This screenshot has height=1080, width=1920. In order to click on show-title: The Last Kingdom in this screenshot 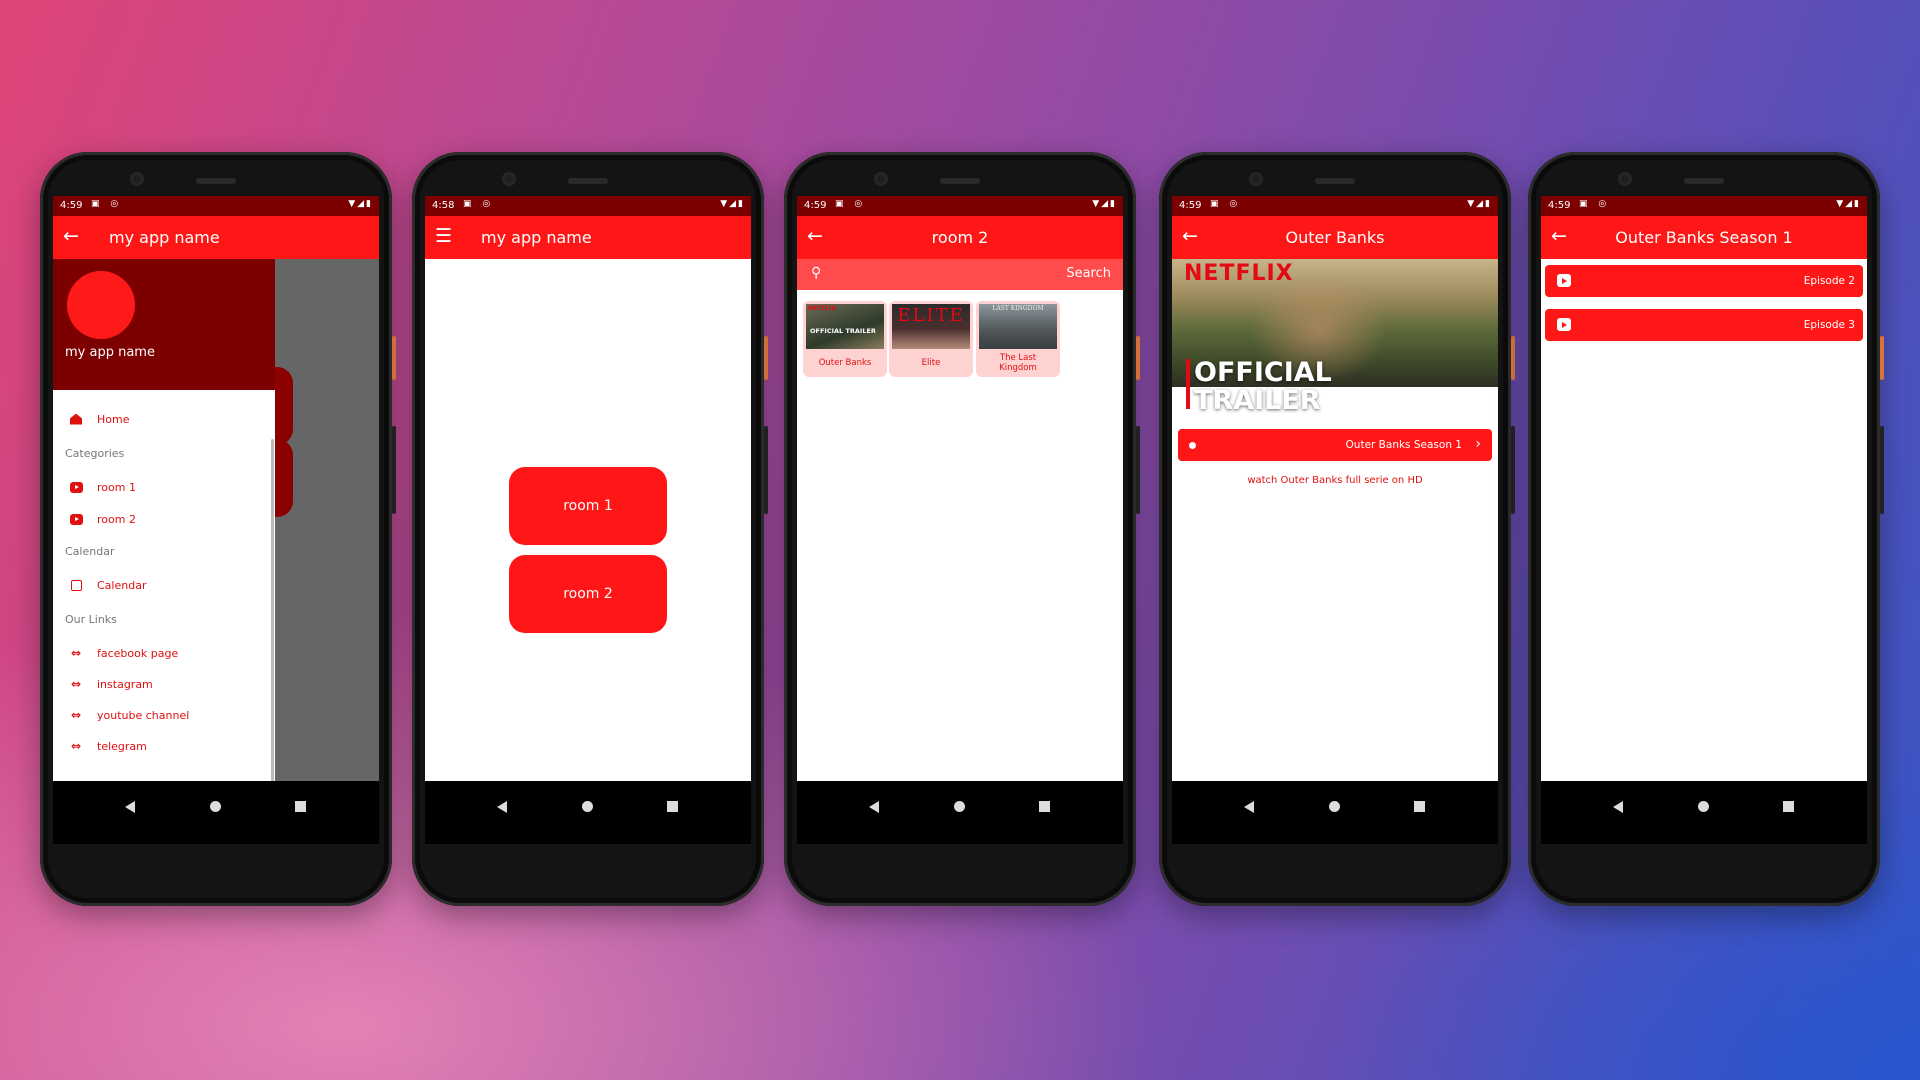, I will do `click(1018, 363)`.